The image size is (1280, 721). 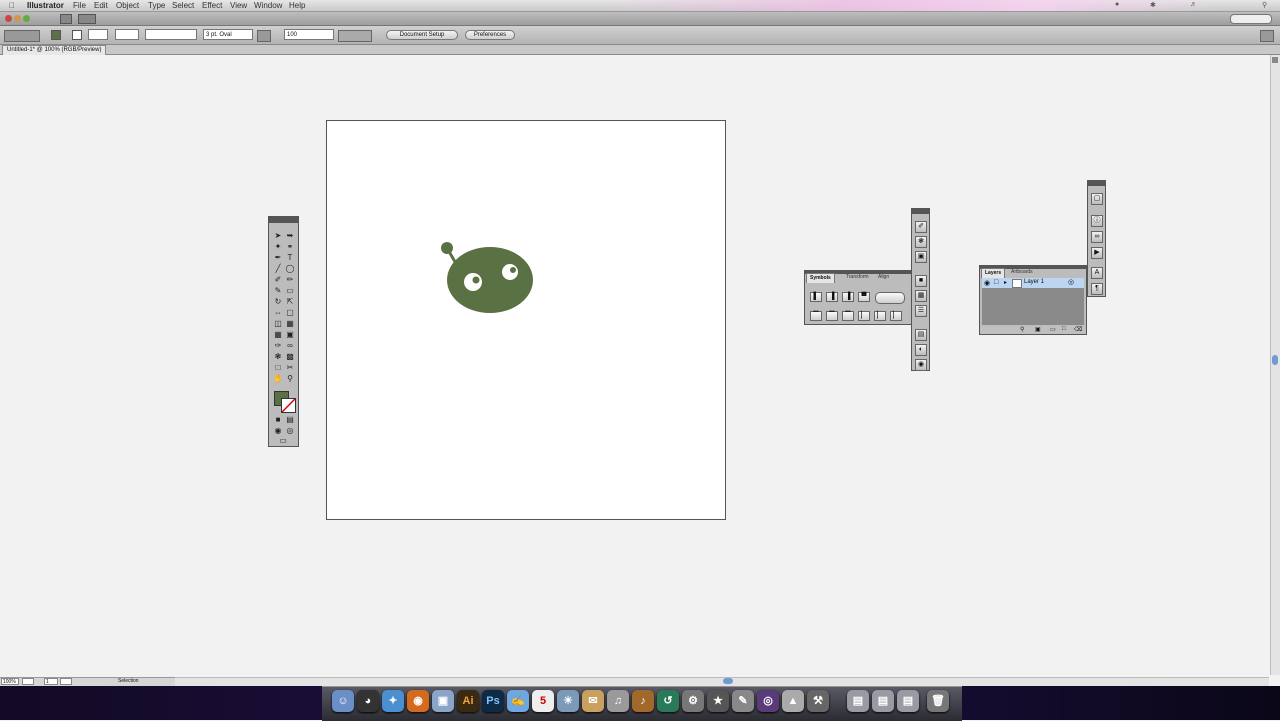 I want to click on tab-symbols: Symbols, so click(x=820, y=278).